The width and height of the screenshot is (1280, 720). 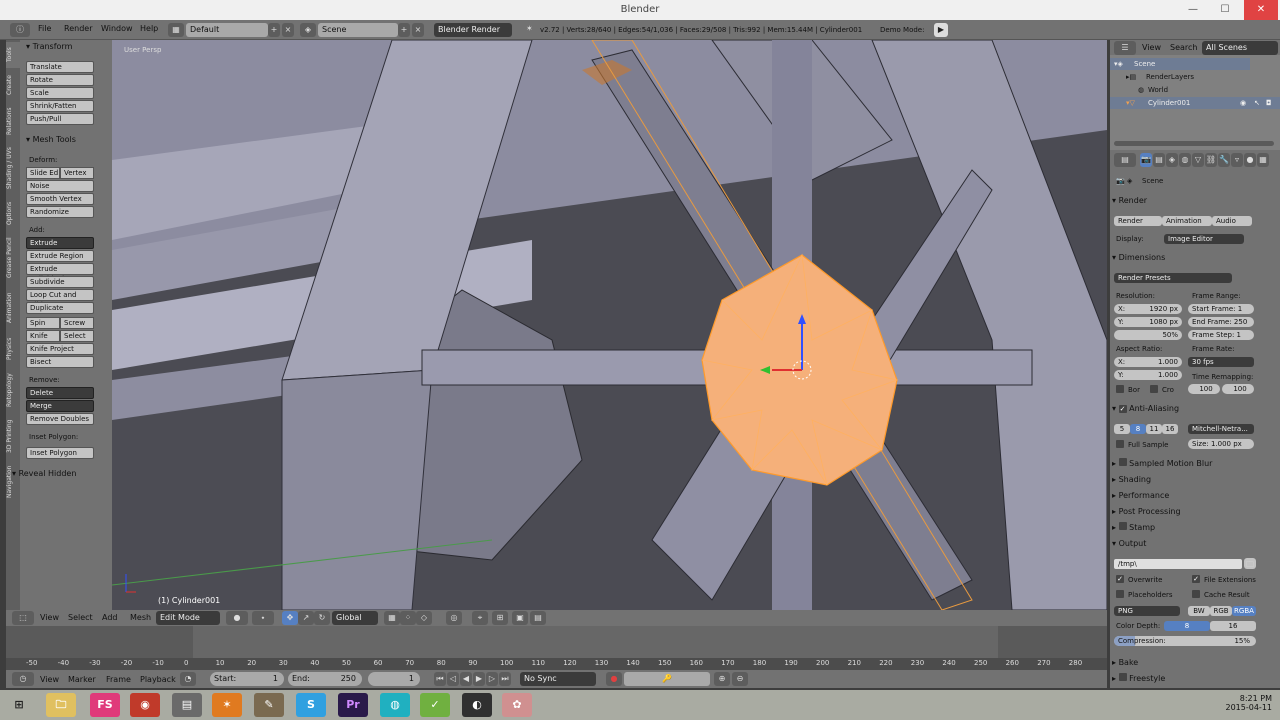 What do you see at coordinates (13, 121) in the screenshot?
I see `tab-relations: Relations` at bounding box center [13, 121].